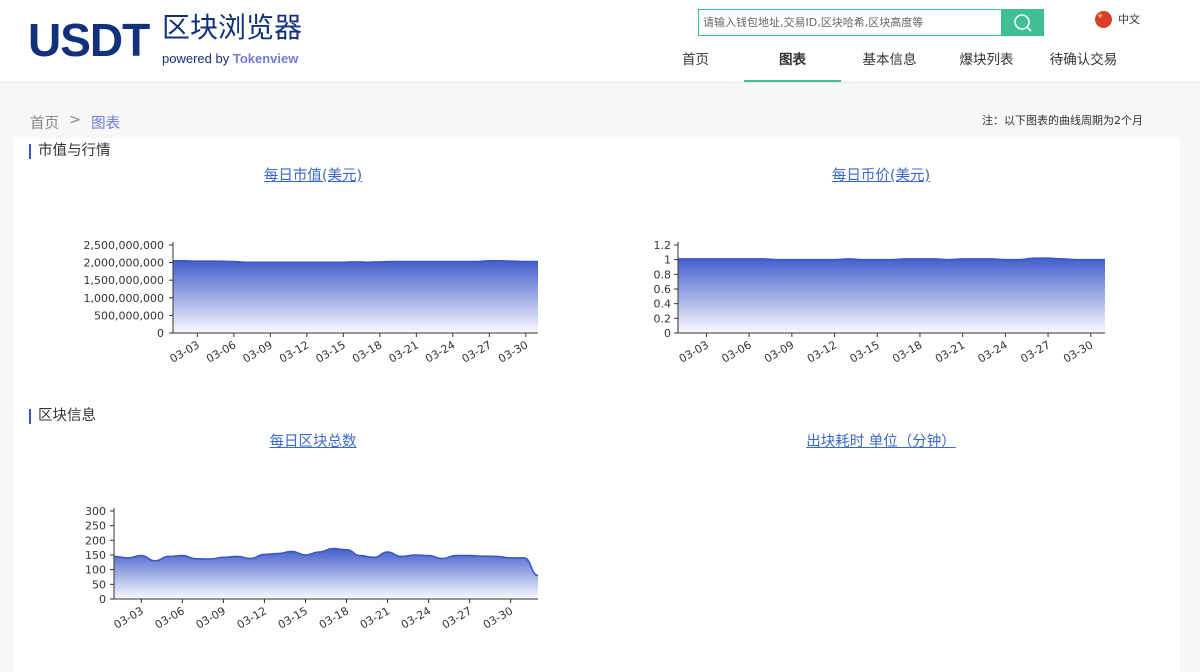 This screenshot has height=672, width=1200. What do you see at coordinates (102, 599) in the screenshot?
I see `y-tick-label: 0` at bounding box center [102, 599].